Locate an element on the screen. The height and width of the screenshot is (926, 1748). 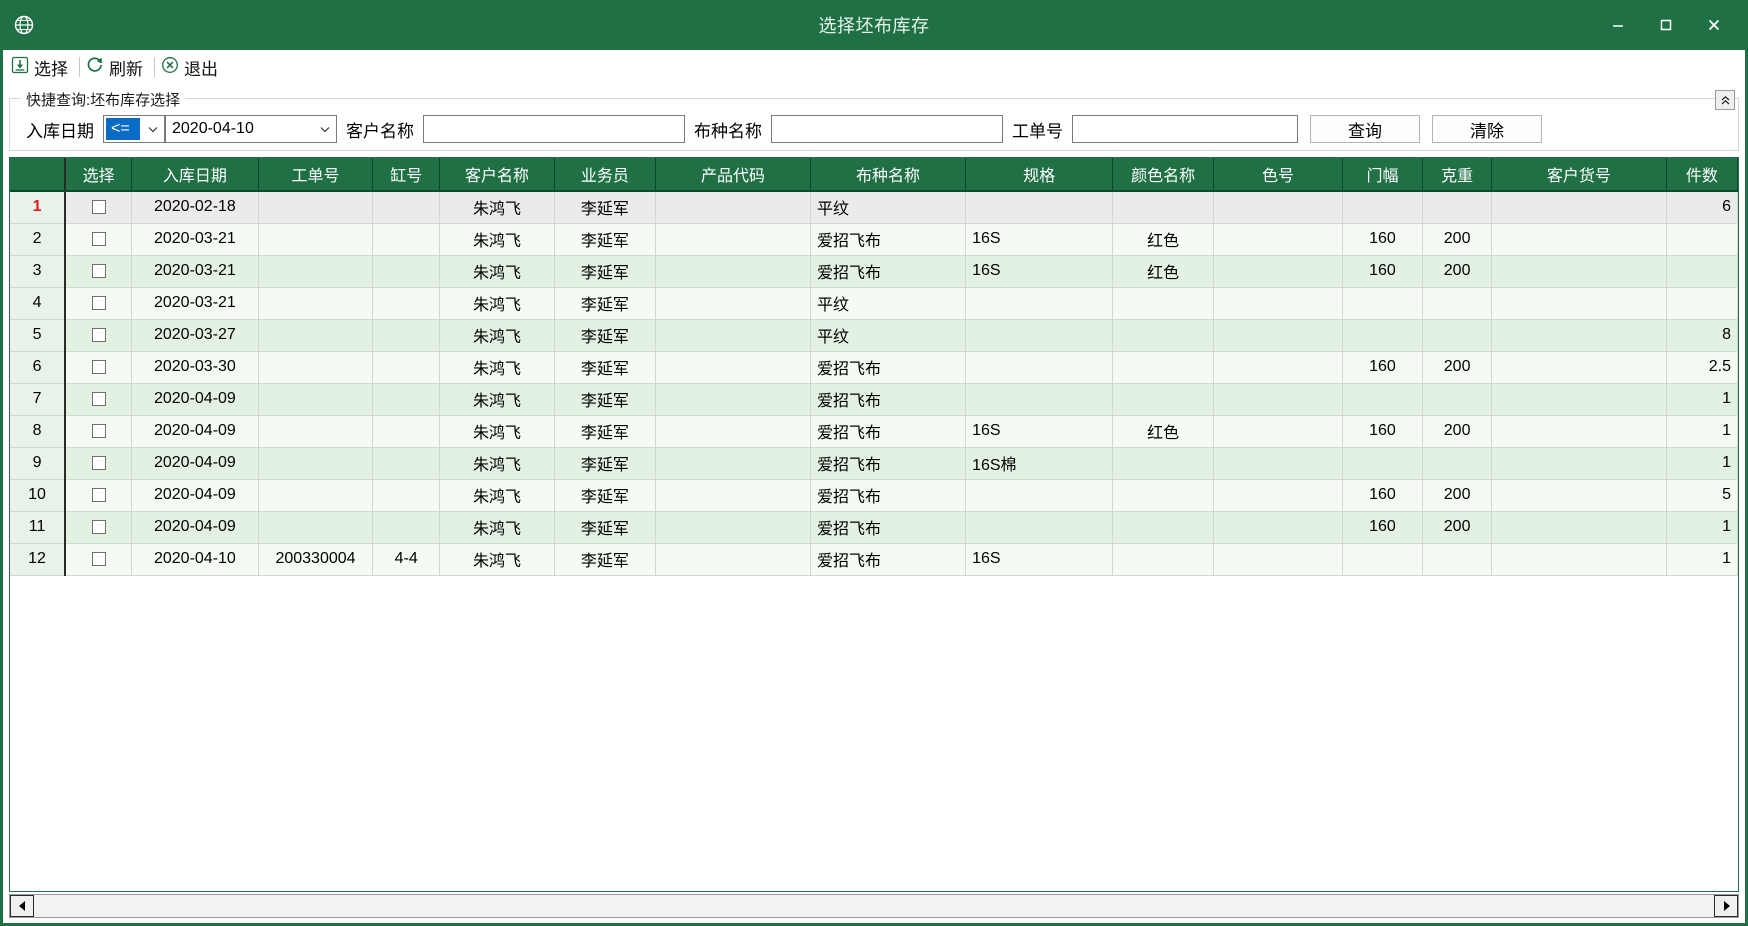
customer-name-input is located at coordinates (554, 129).